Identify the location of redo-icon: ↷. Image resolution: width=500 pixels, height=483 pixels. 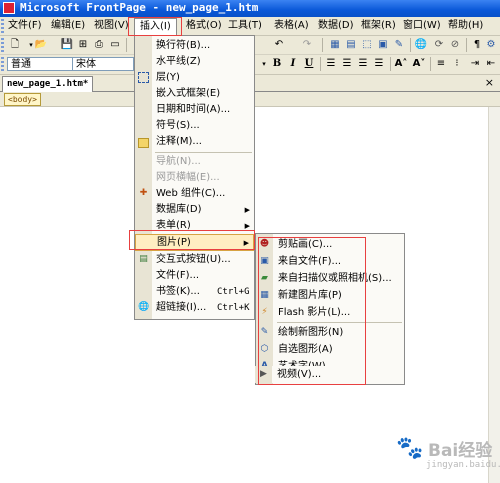
(307, 45).